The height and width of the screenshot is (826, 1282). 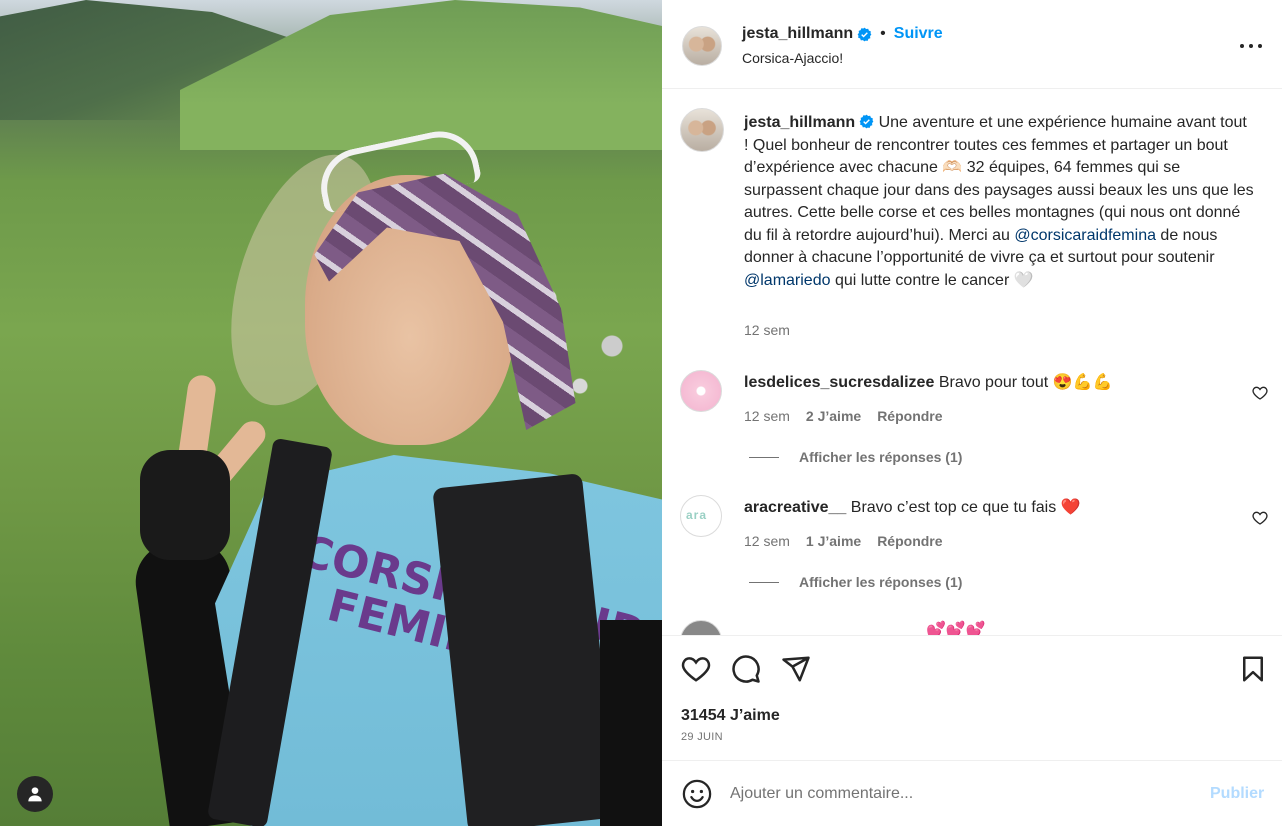 I want to click on caption-username: jesta_hillmann, so click(x=799, y=122).